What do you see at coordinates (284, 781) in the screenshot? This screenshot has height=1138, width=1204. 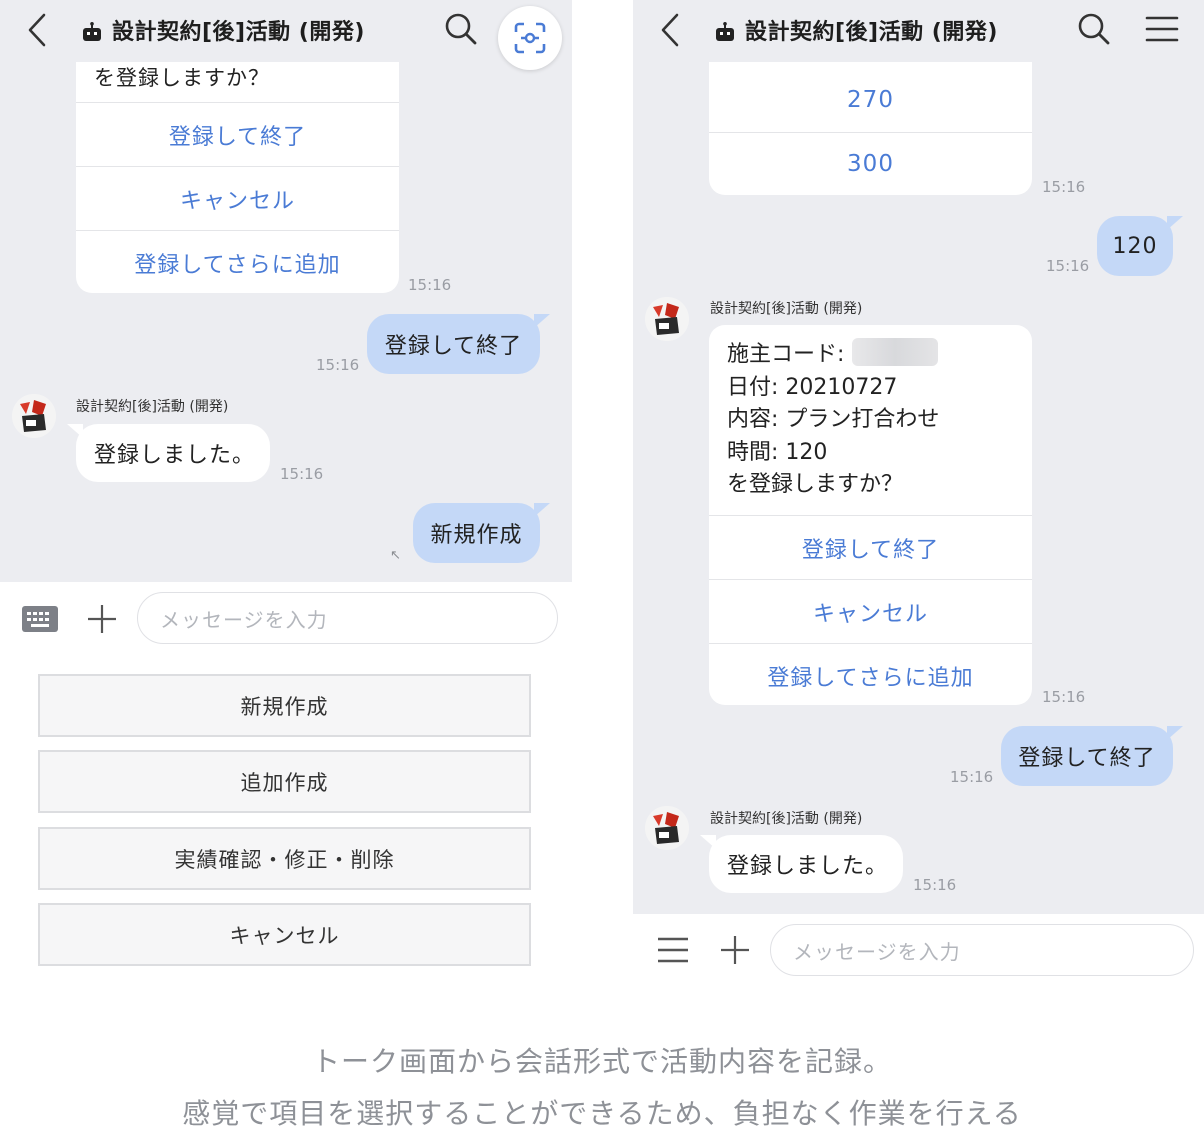 I see `menu-add-button: 追加作成` at bounding box center [284, 781].